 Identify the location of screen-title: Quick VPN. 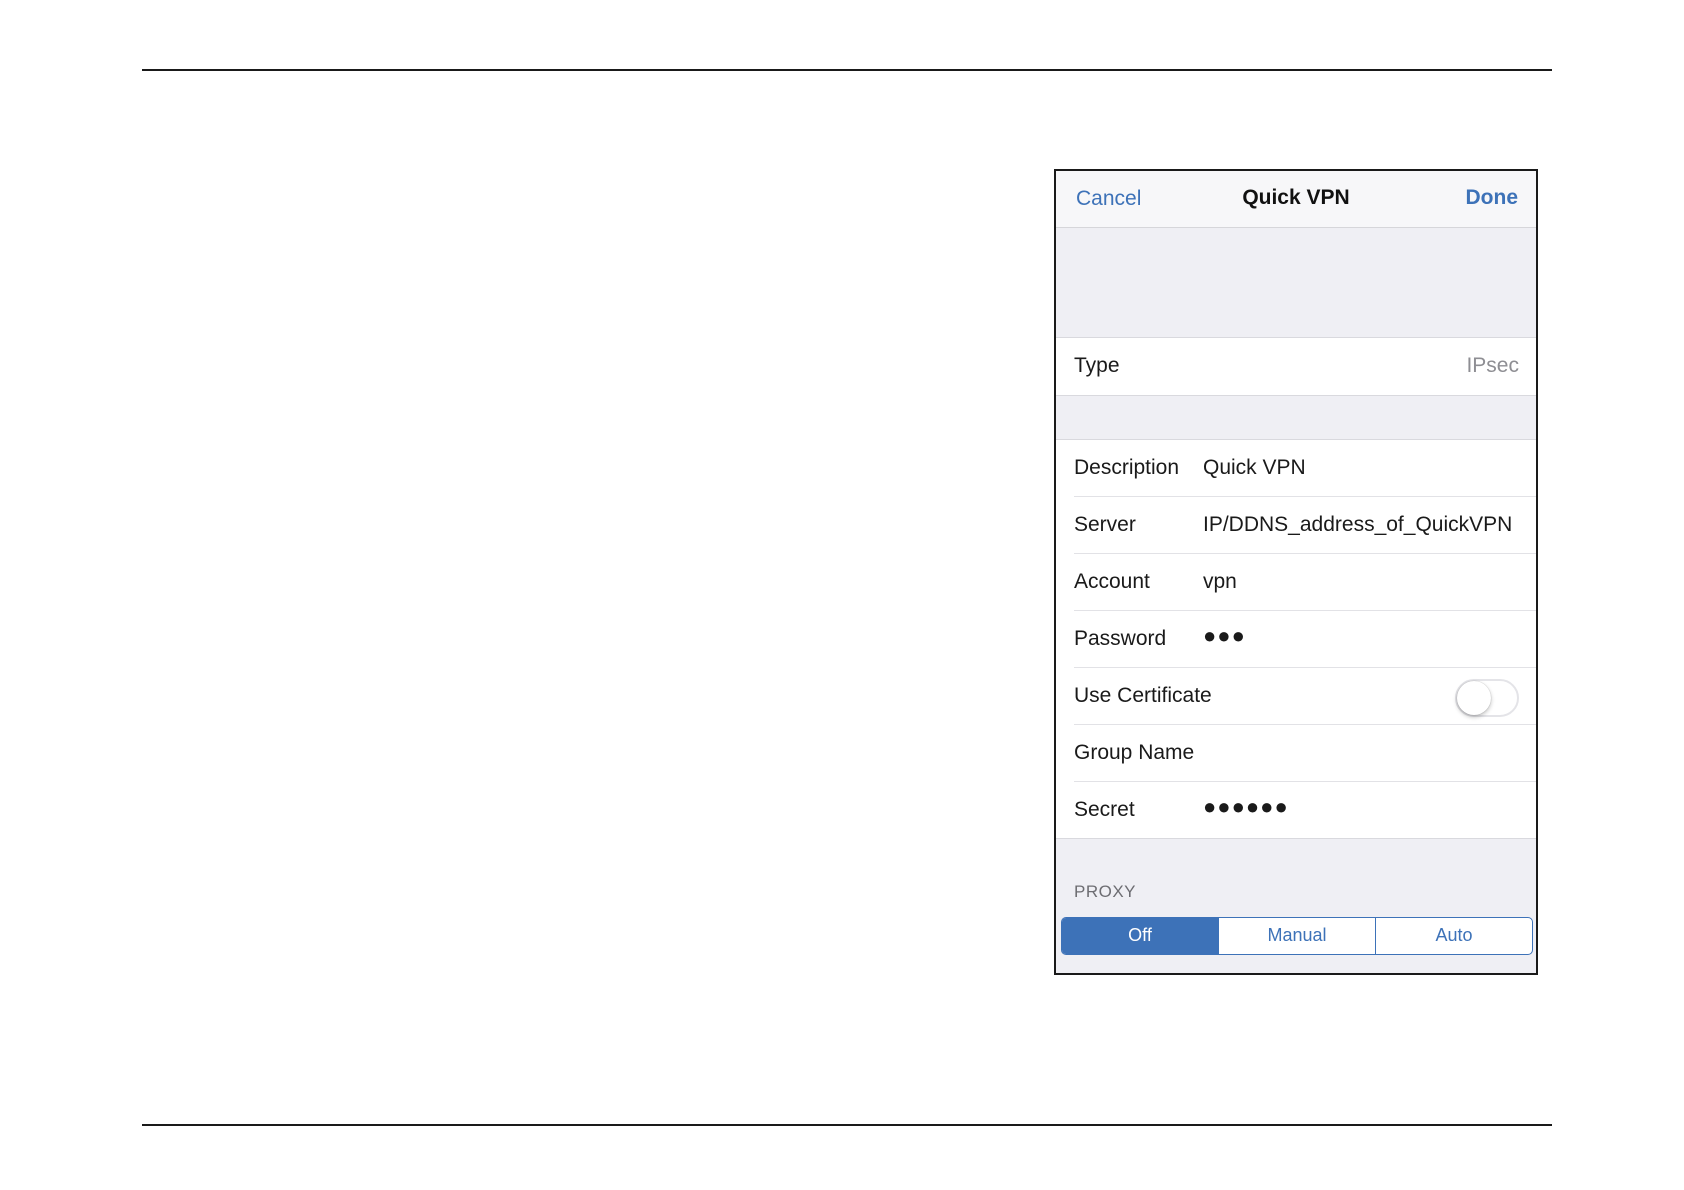
(1296, 197).